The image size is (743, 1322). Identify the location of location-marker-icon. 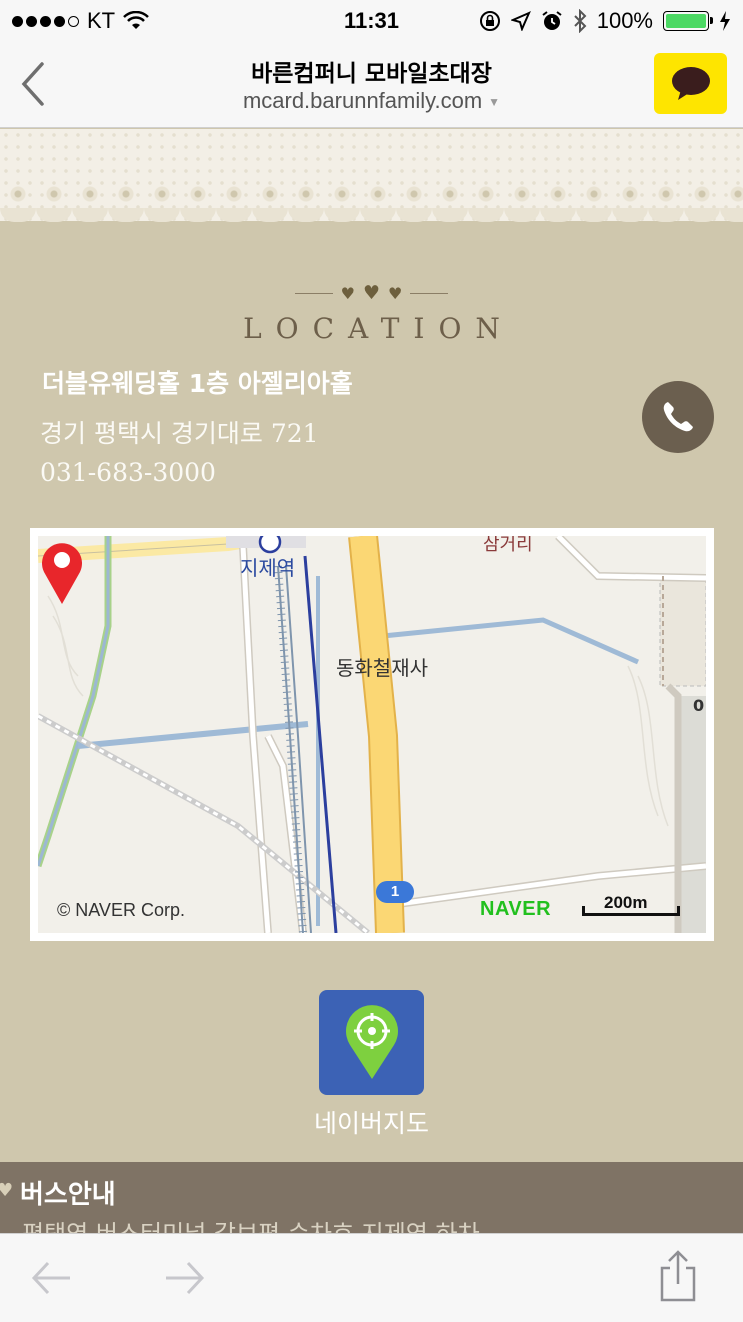
(62, 571).